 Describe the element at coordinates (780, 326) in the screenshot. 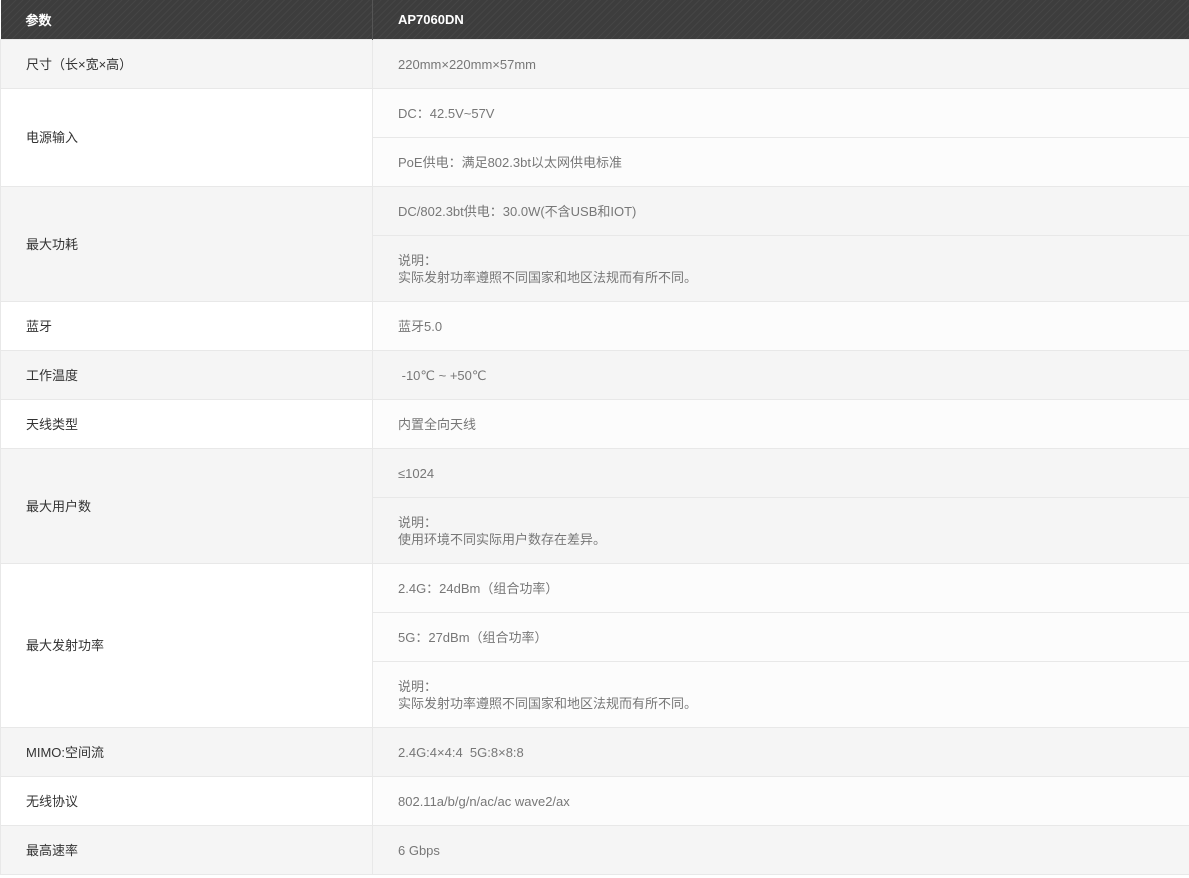

I see `row-value: 蓝牙5.0` at that location.